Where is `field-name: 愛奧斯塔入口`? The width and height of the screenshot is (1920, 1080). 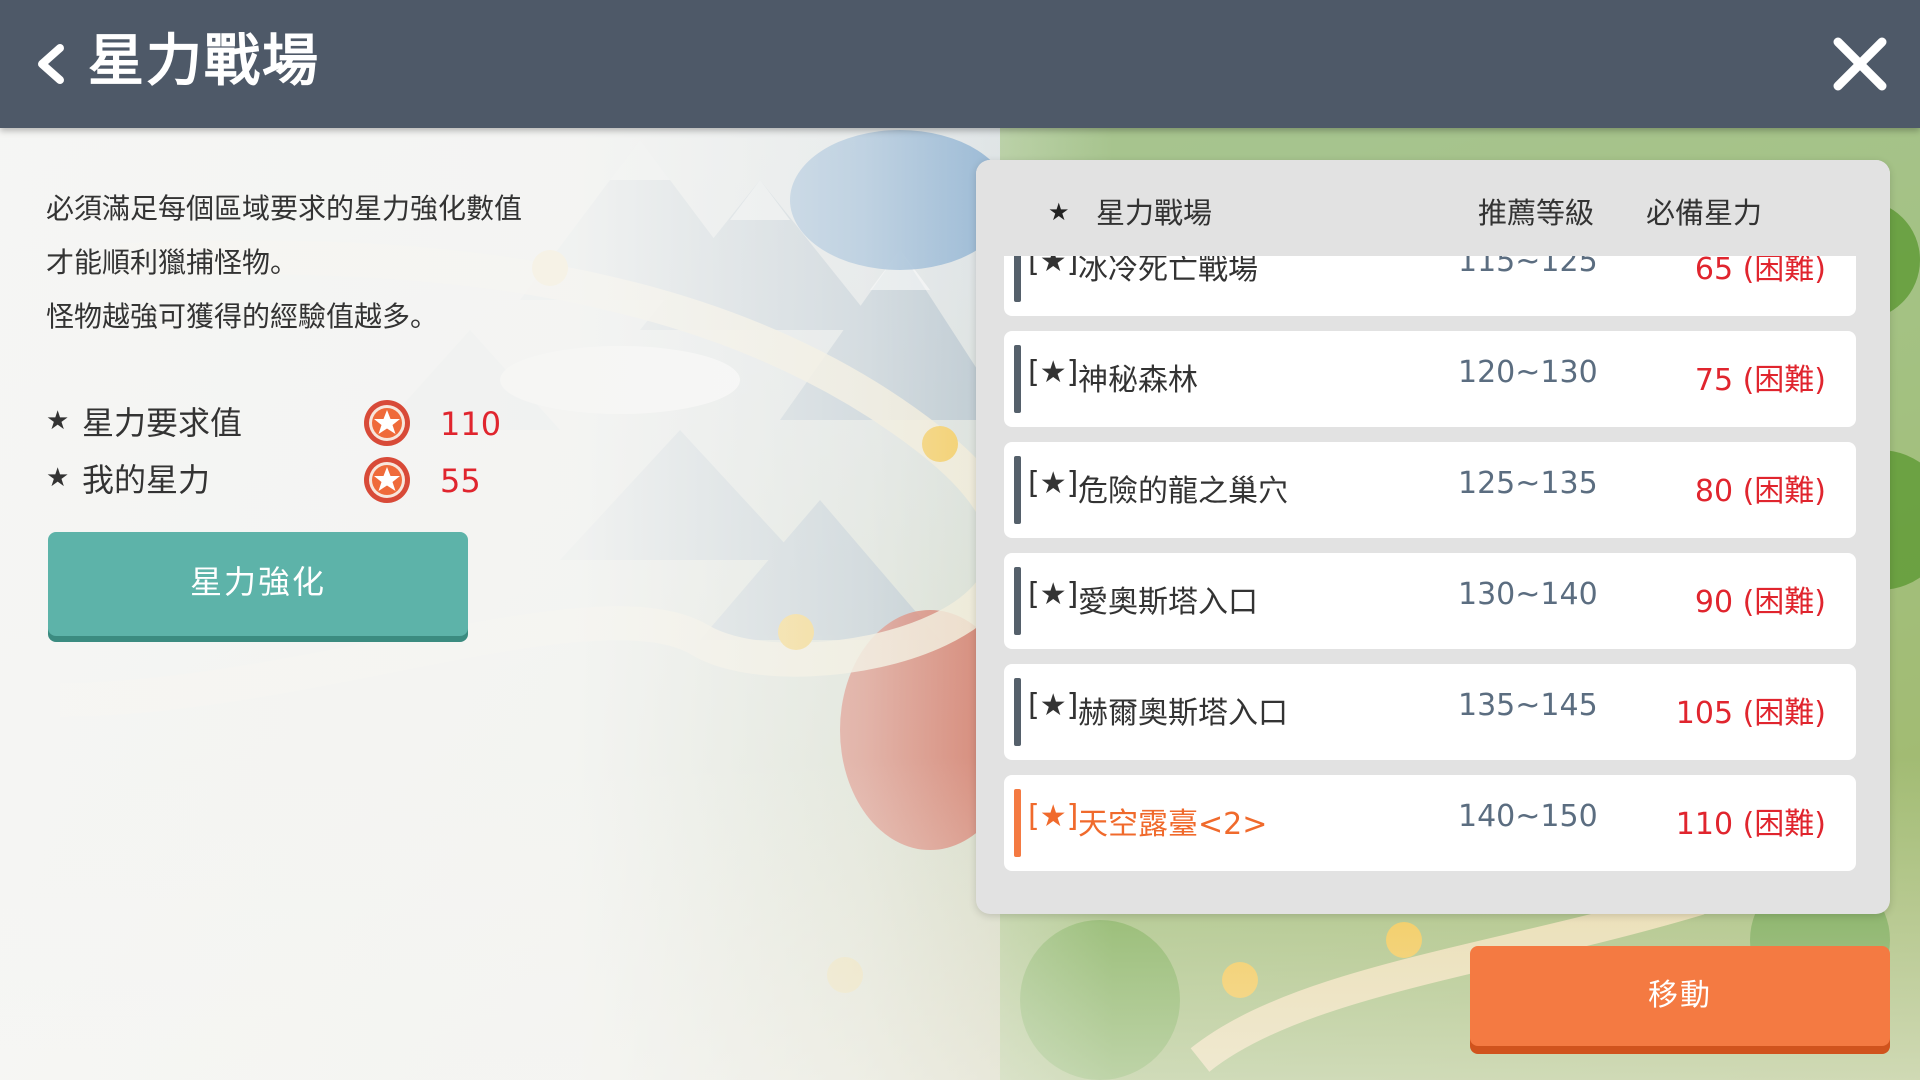
field-name: 愛奧斯塔入口 is located at coordinates (1168, 602).